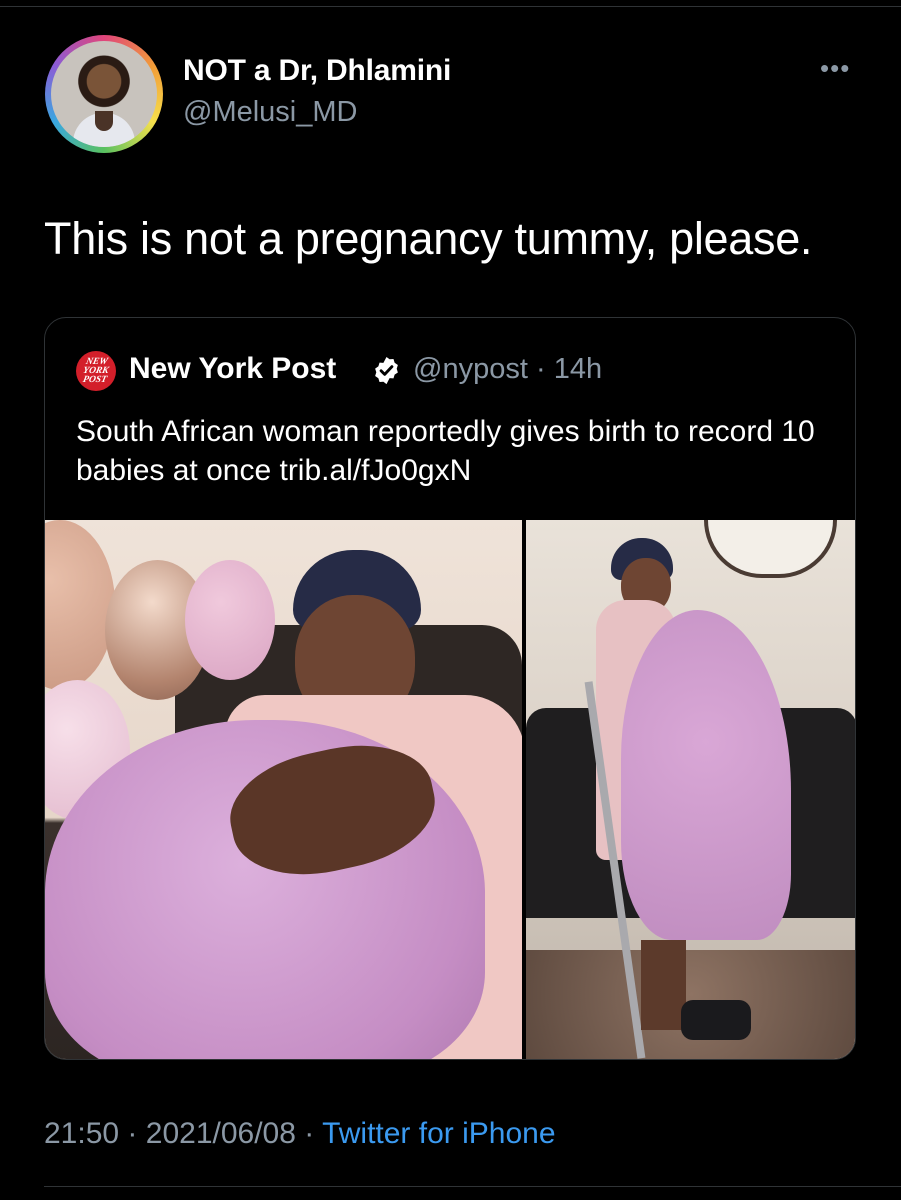 This screenshot has height=1200, width=901. Describe the element at coordinates (472, 1186) in the screenshot. I see `bottom-divider` at that location.